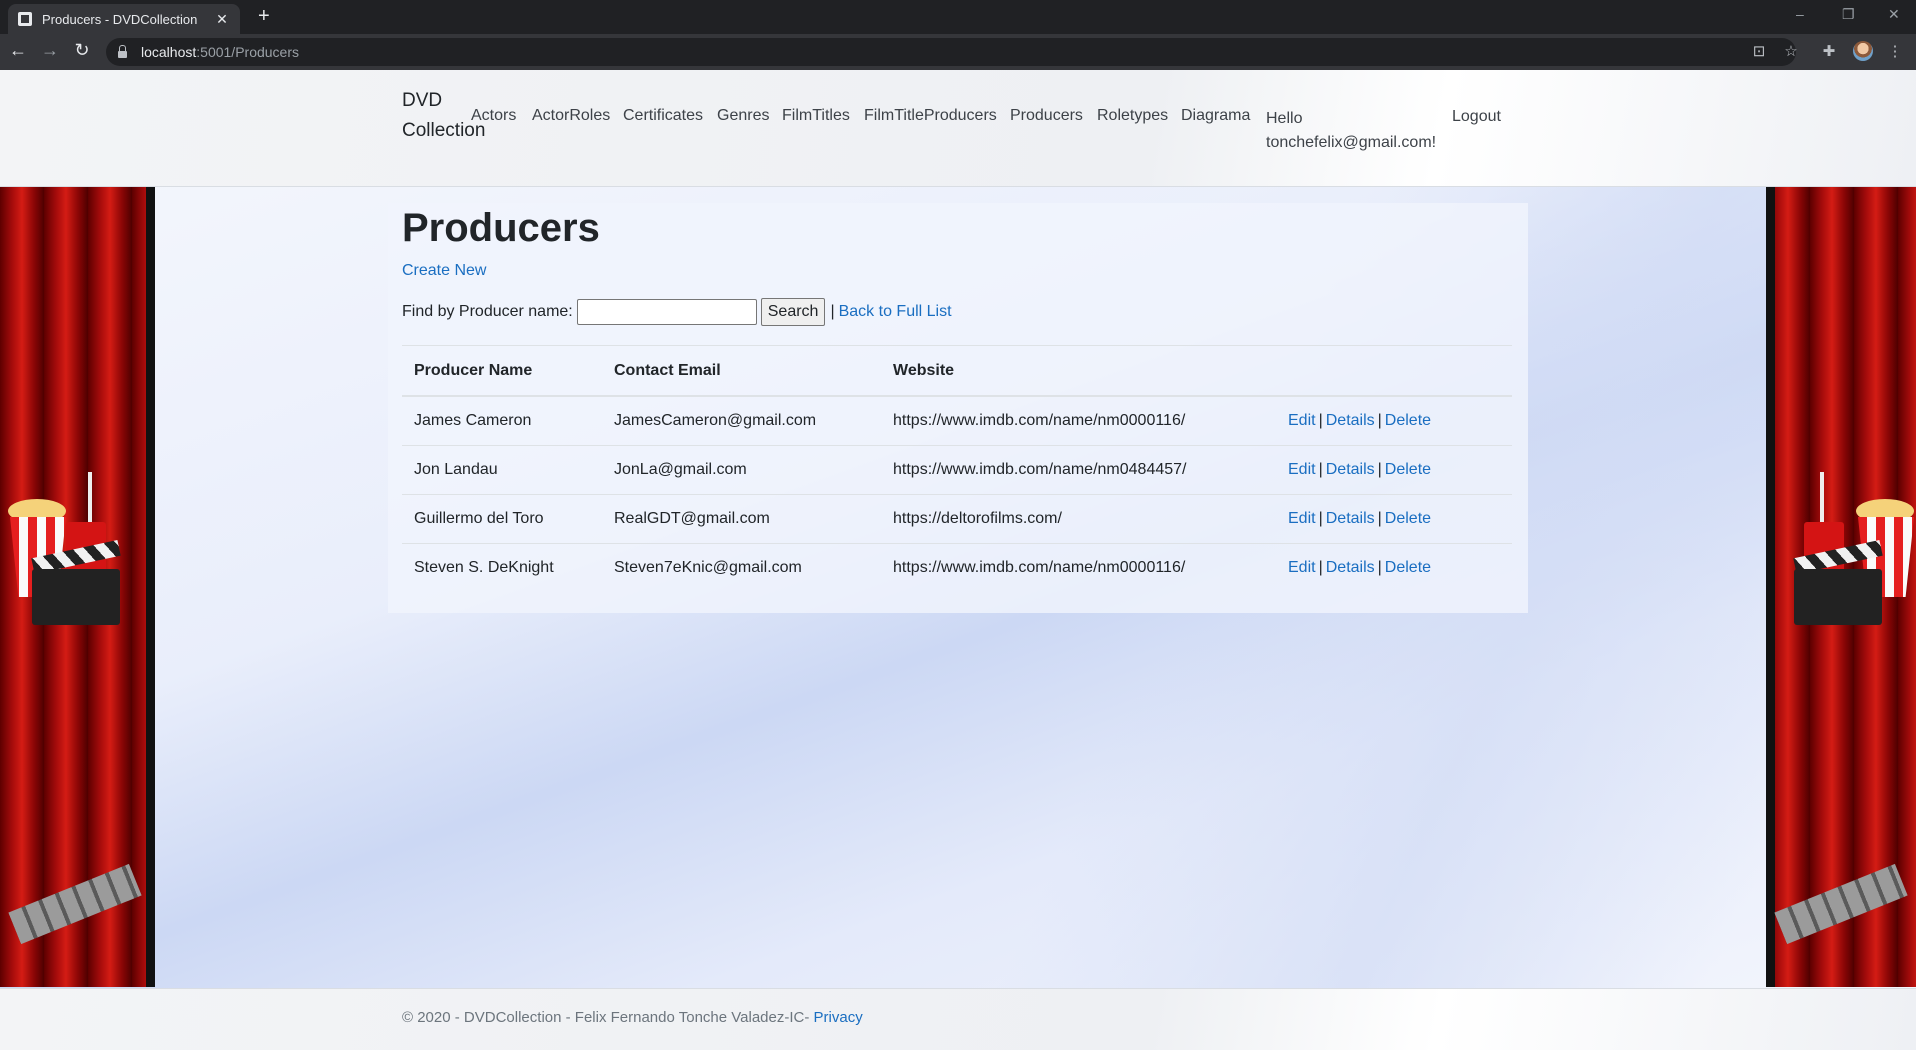 This screenshot has height=1050, width=1916. I want to click on website: https://www.imdb.com/name/nm0484457/, so click(1083, 470).